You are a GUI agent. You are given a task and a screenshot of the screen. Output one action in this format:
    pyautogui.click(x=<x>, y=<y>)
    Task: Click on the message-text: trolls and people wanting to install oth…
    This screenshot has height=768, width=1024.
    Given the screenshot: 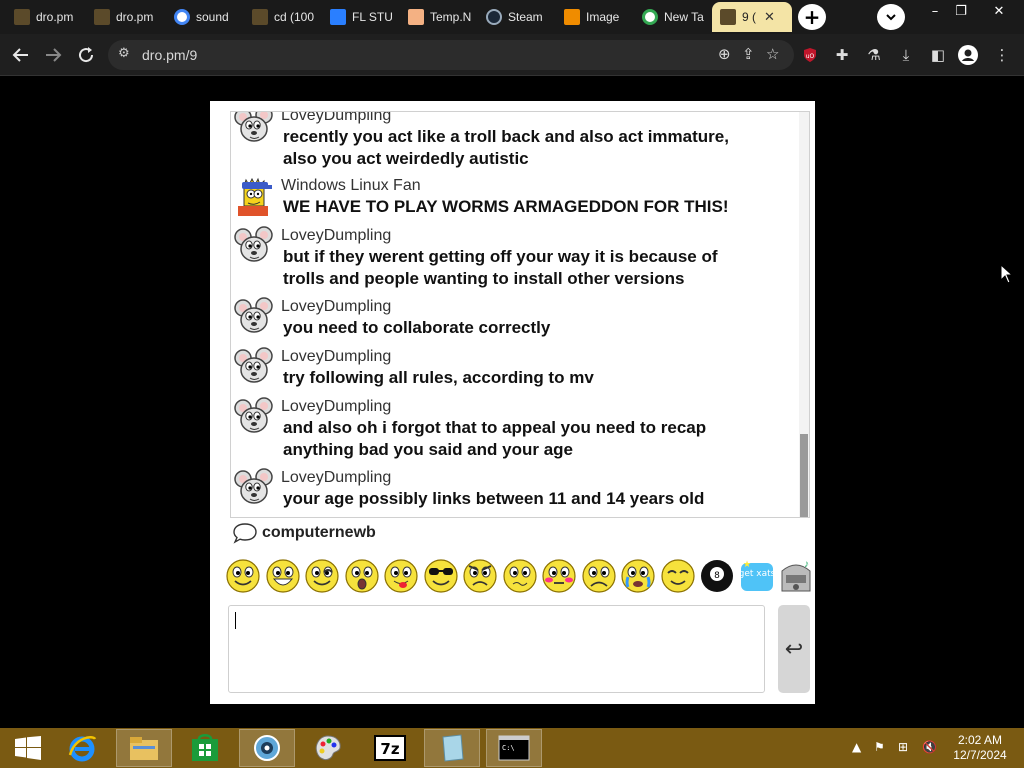 What is the action you would take?
    pyautogui.click(x=484, y=278)
    